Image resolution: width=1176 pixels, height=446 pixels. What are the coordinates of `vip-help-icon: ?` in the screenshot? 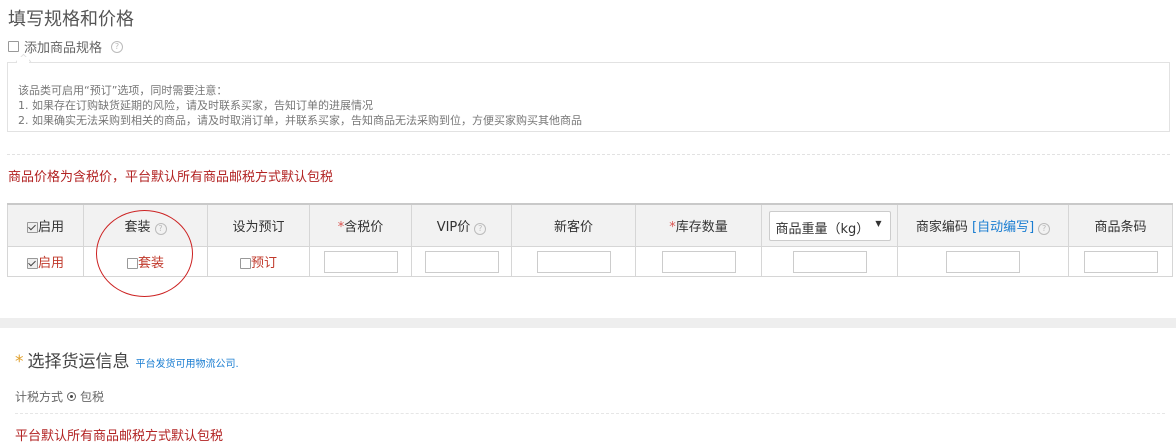 It's located at (480, 229).